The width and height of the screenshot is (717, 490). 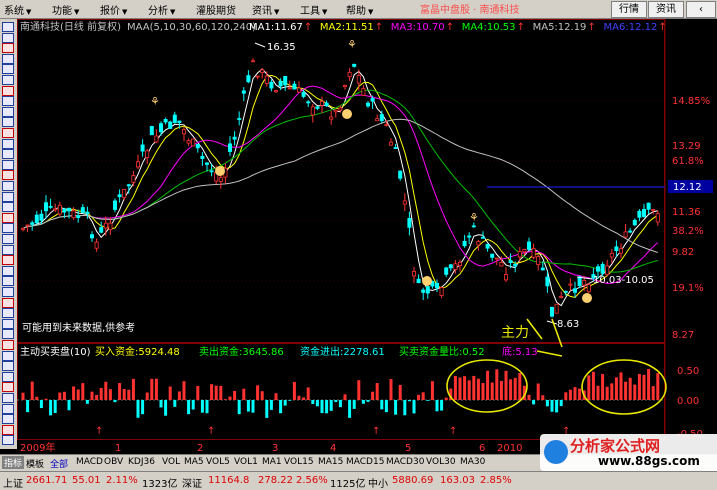 What do you see at coordinates (313, 9) in the screenshot?
I see `menu-tools: 工具 ▼` at bounding box center [313, 9].